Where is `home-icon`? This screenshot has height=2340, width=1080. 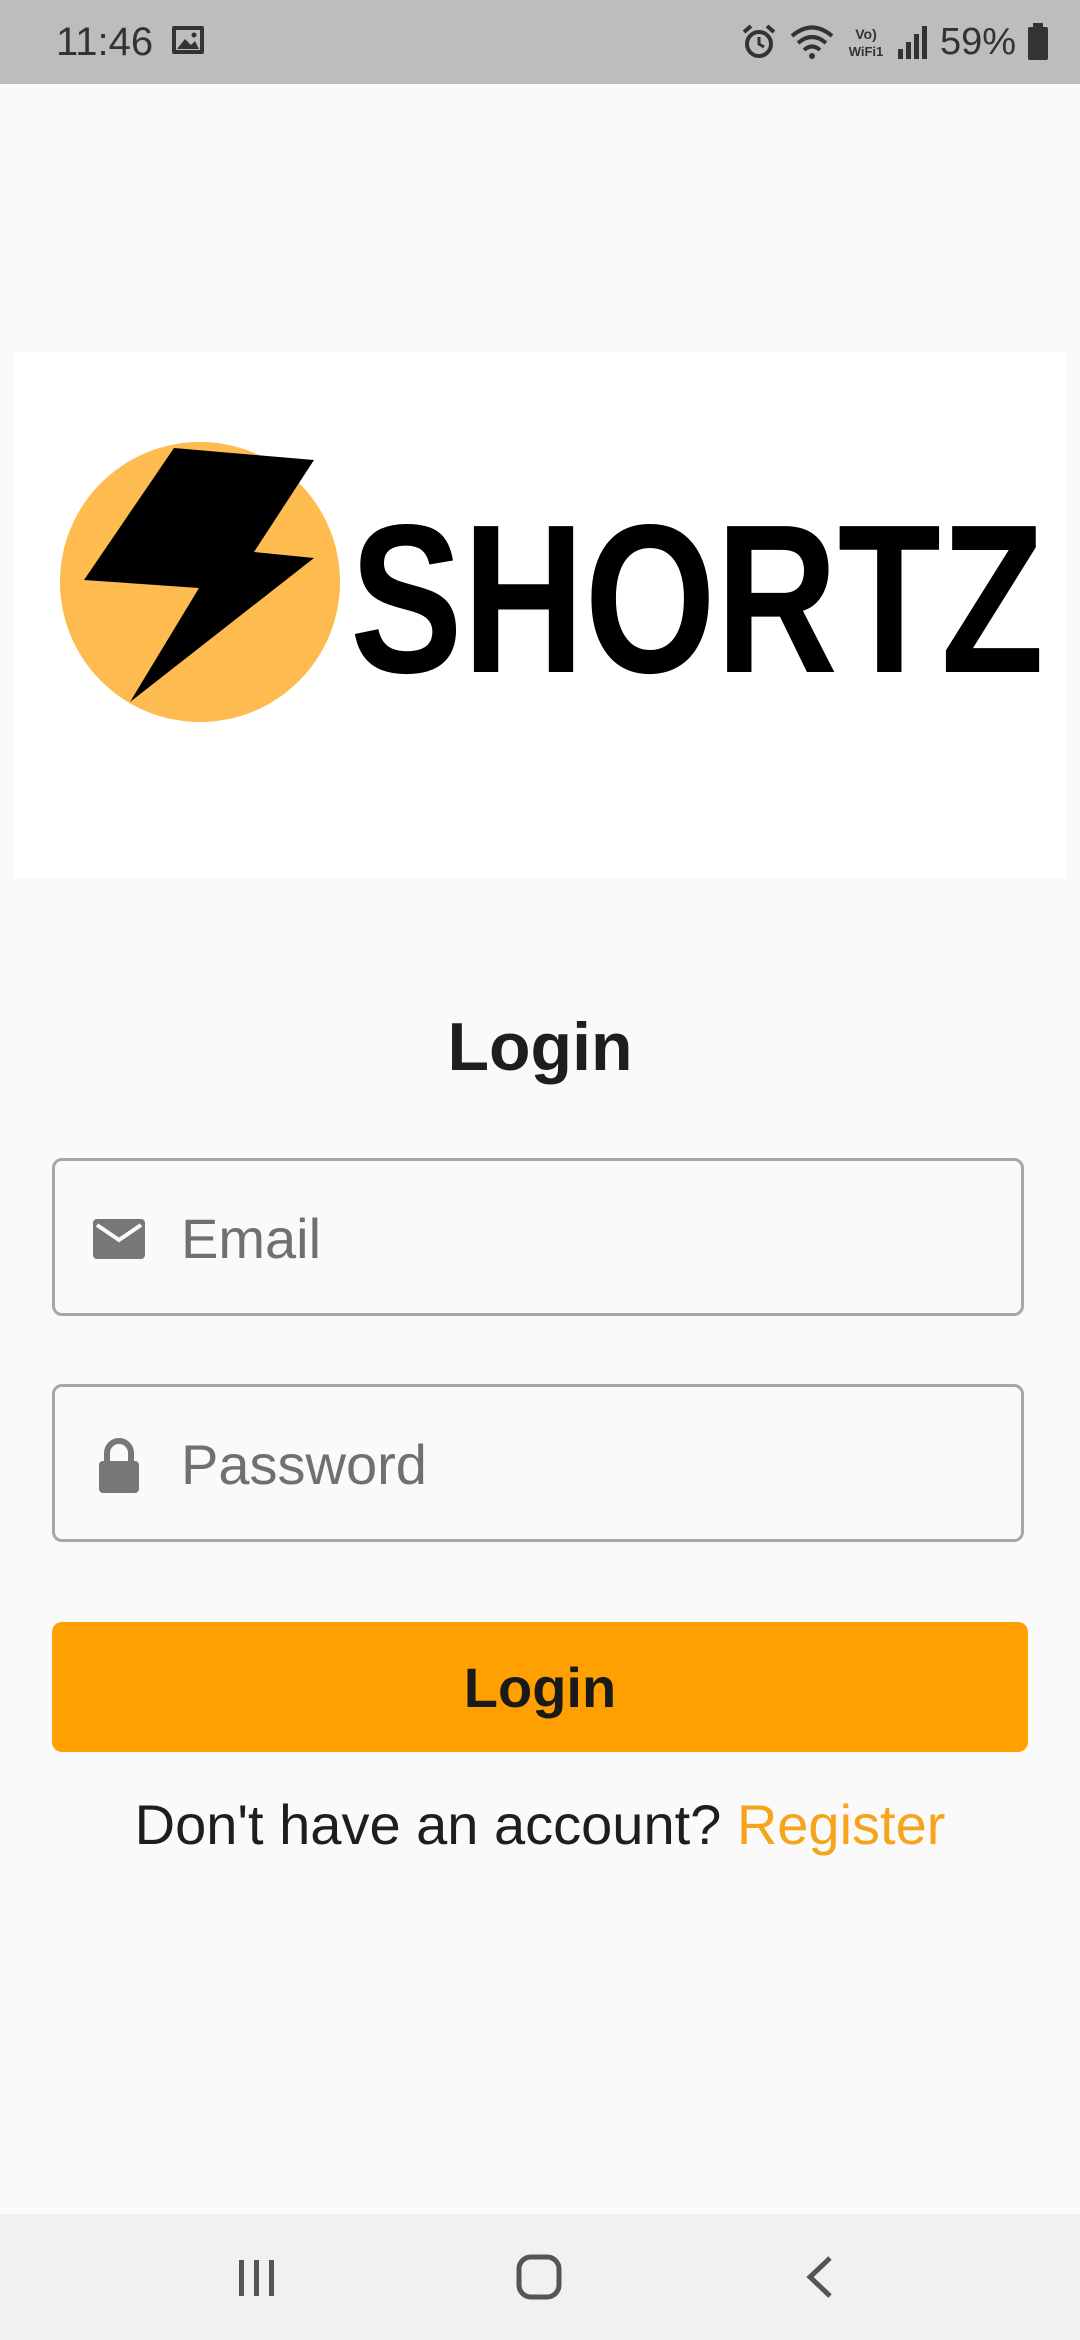
home-icon is located at coordinates (539, 2277).